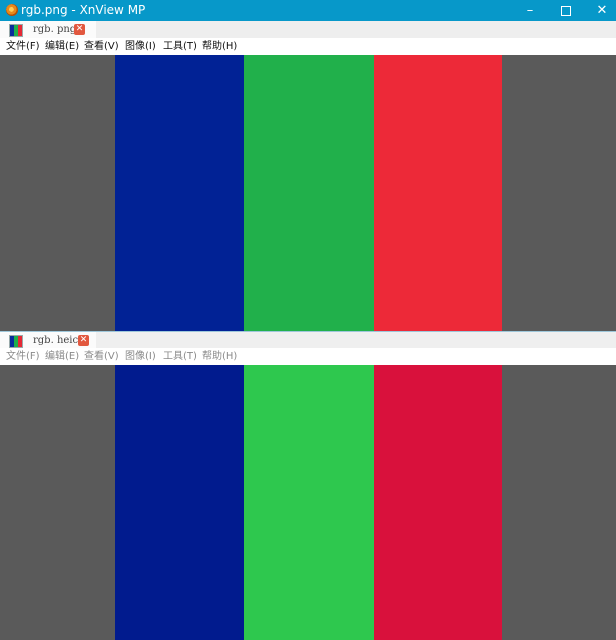  I want to click on tab-label: rgb. heic, so click(56, 340).